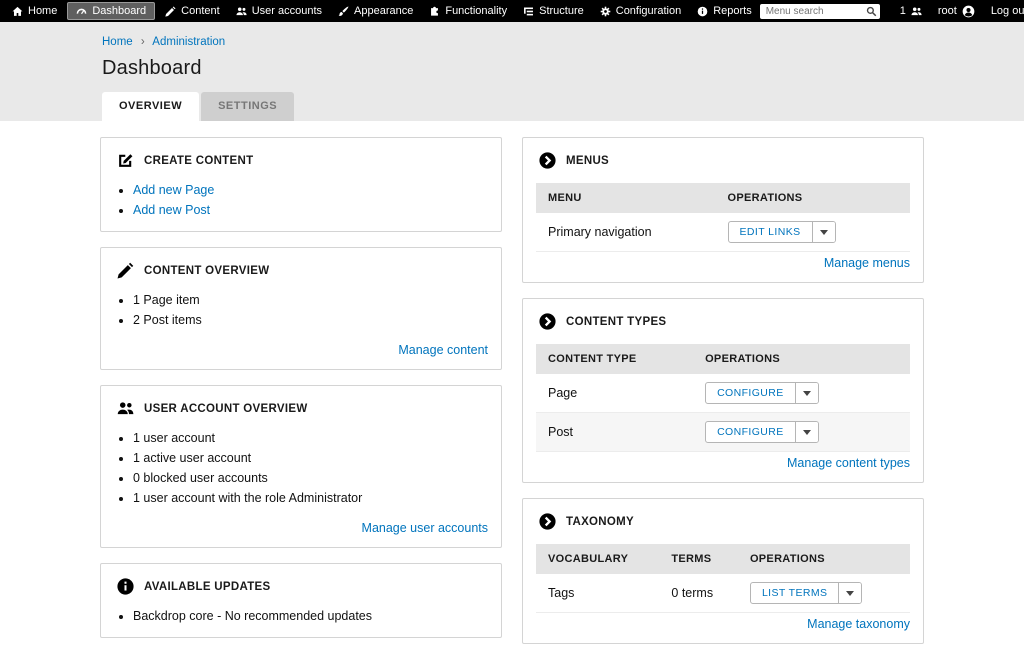  Describe the element at coordinates (309, 320) in the screenshot. I see `list-item: 2 Post items` at that location.